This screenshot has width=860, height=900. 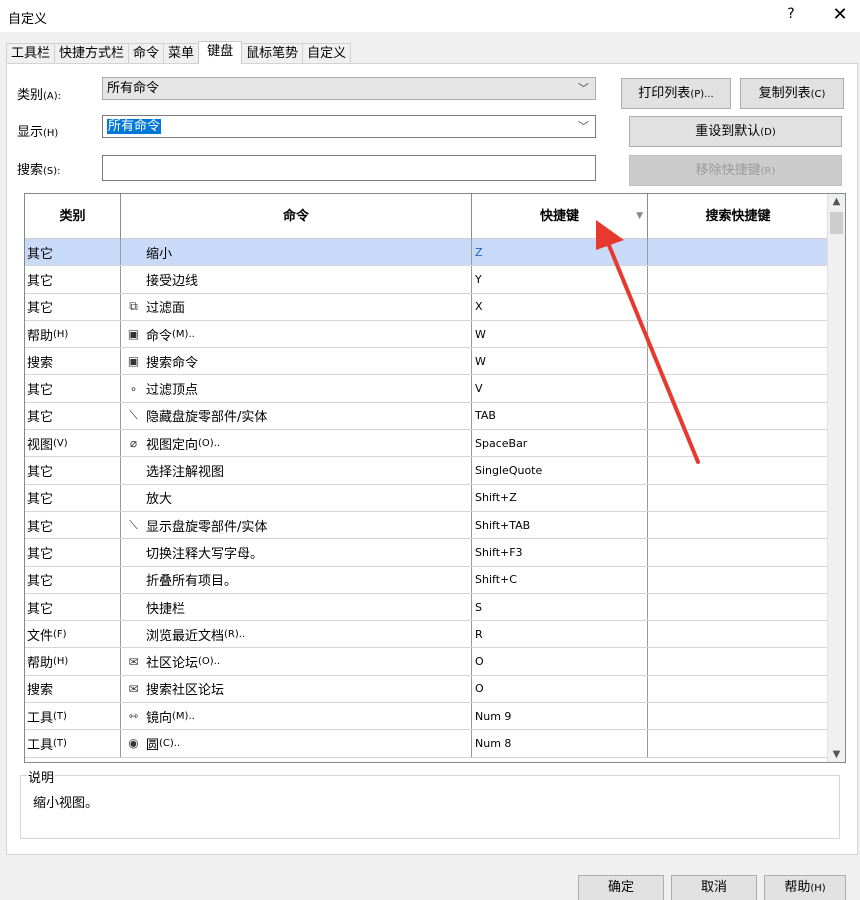 I want to click on filter-vertex-icon: ∘, so click(x=133, y=388).